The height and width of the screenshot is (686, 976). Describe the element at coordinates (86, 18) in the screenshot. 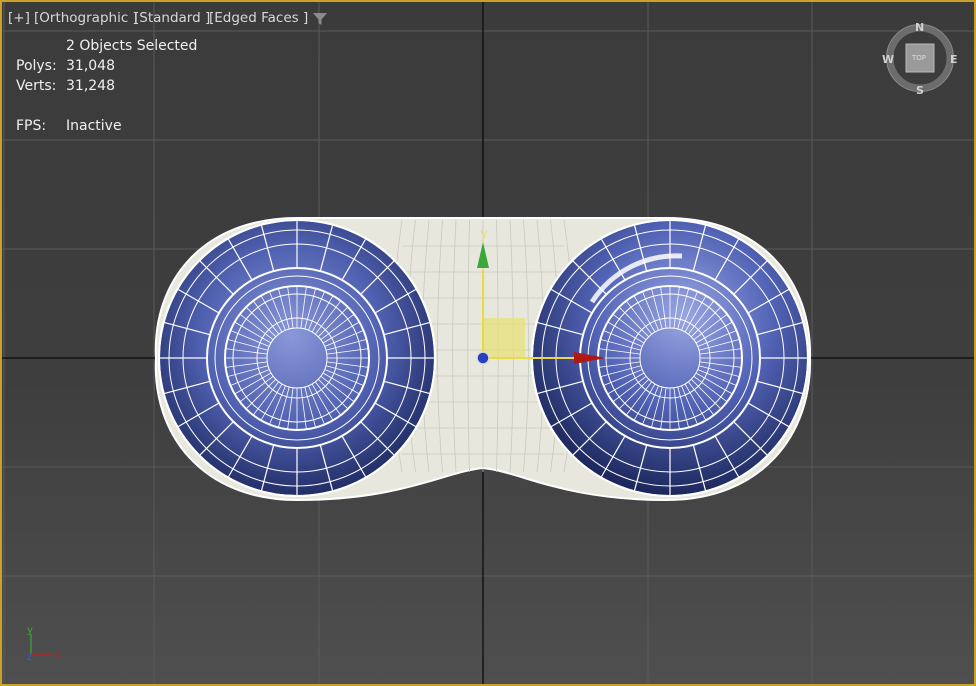

I see `viewport-view-menu: [Orthographic ]` at that location.